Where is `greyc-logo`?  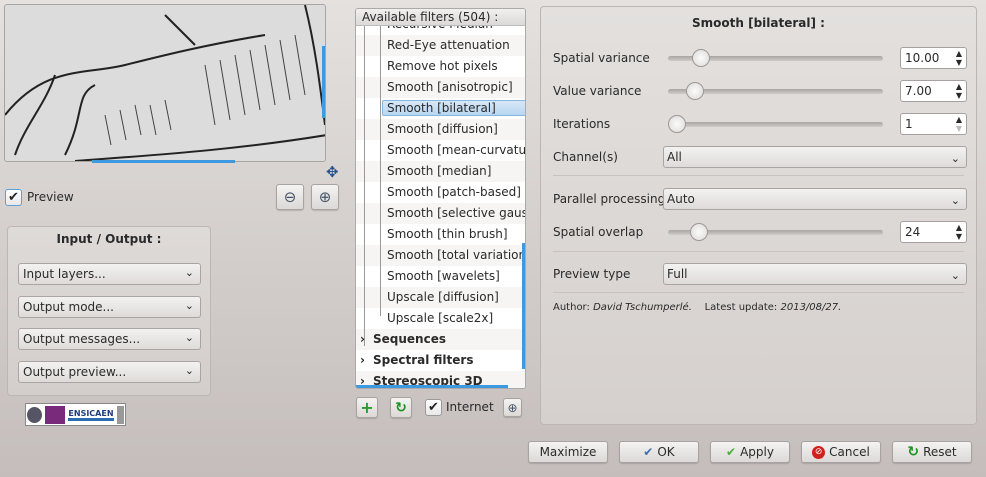
greyc-logo is located at coordinates (55, 414).